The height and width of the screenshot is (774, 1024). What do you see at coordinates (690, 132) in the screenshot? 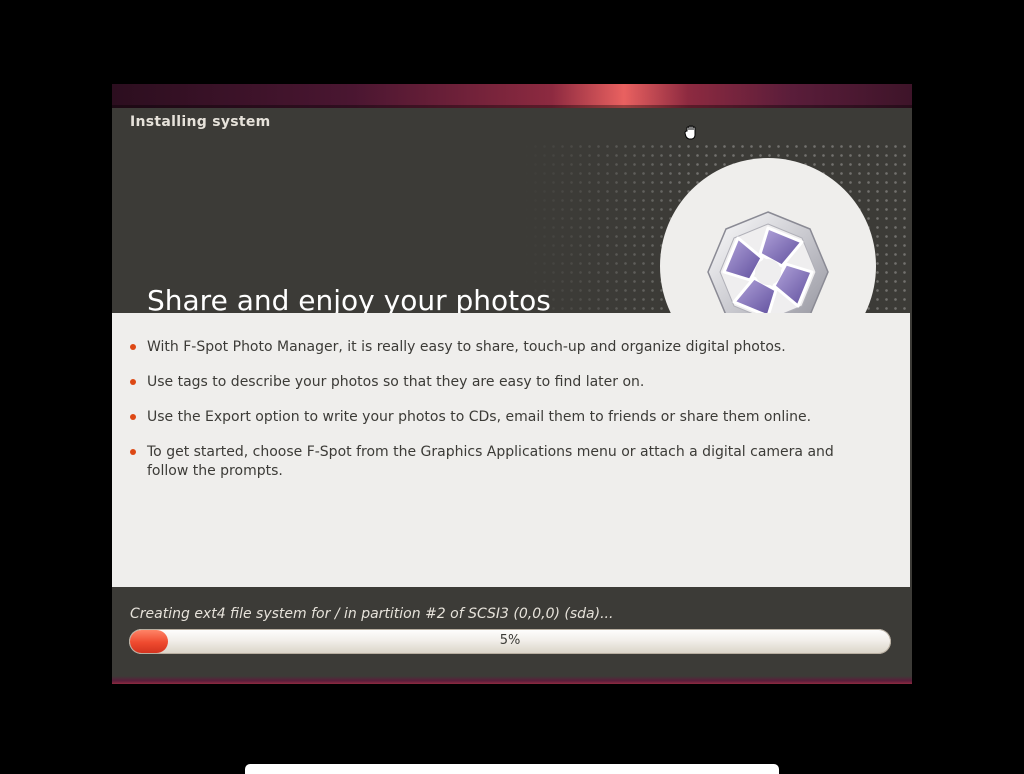
I see `hand-cursor-icon` at bounding box center [690, 132].